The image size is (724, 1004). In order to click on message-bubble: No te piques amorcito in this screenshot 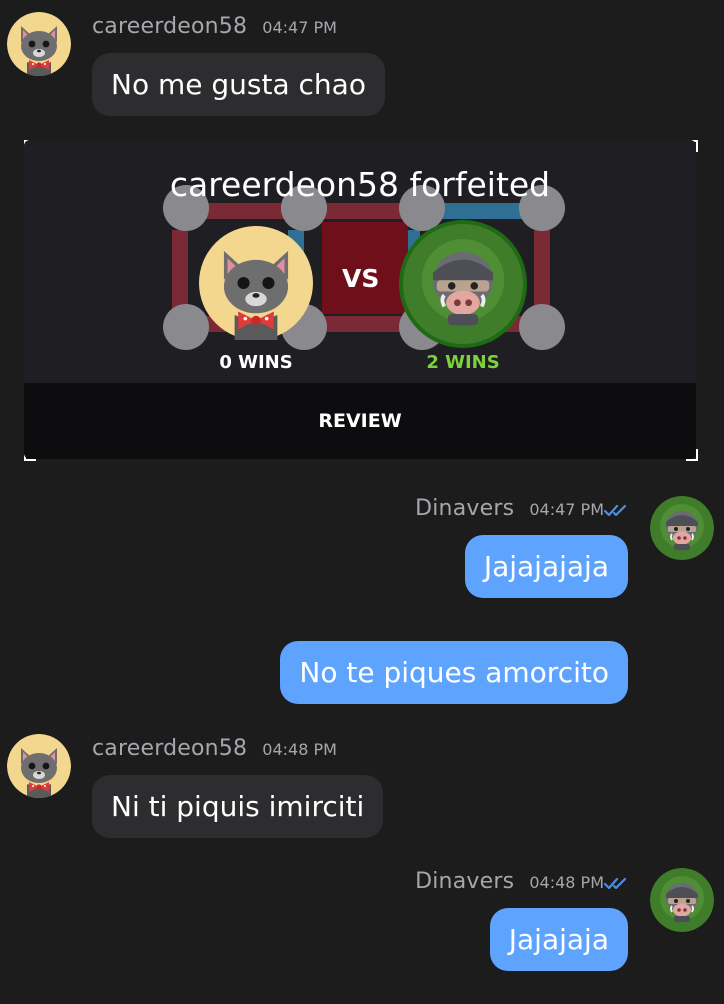, I will do `click(454, 672)`.